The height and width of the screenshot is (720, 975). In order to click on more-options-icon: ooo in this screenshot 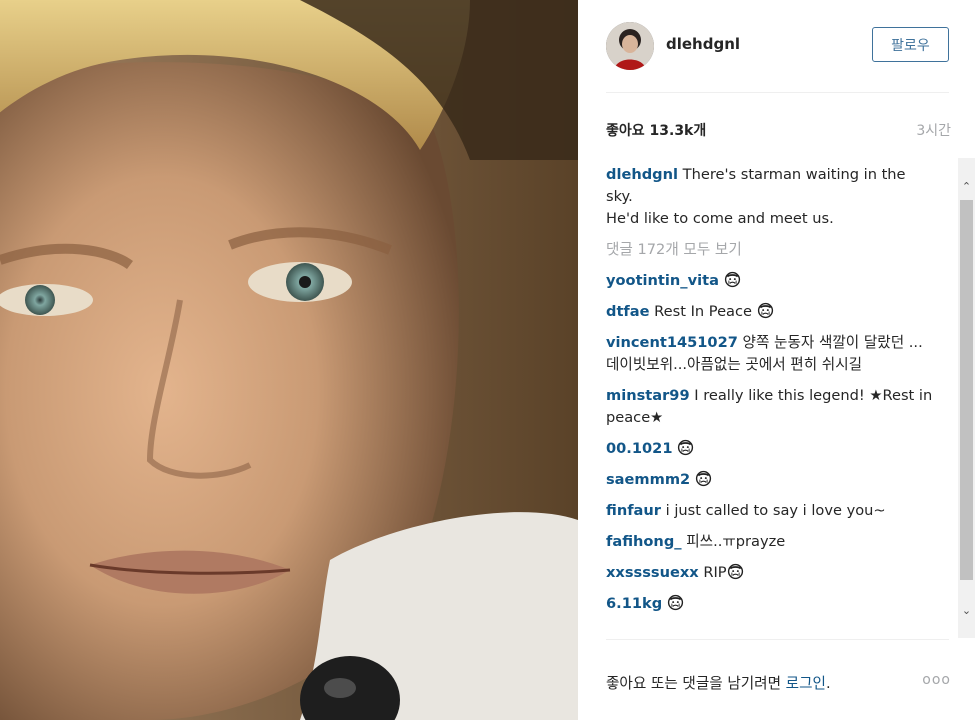, I will do `click(936, 680)`.